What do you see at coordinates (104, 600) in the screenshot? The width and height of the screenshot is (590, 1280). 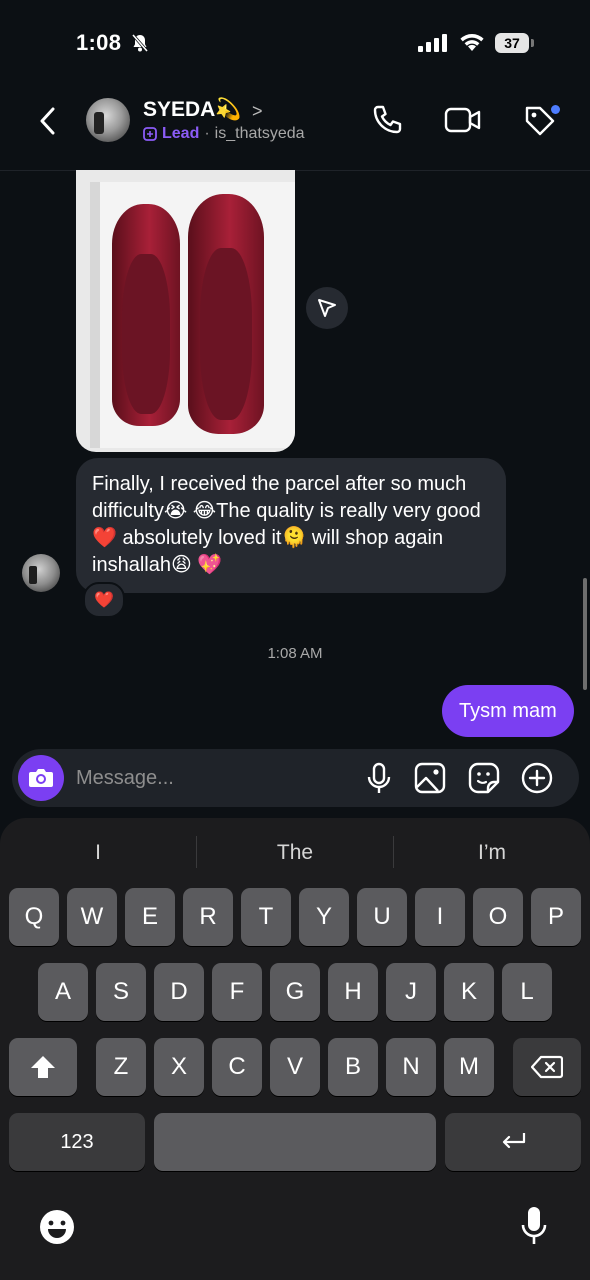 I see `heart-reaction: ❤️` at bounding box center [104, 600].